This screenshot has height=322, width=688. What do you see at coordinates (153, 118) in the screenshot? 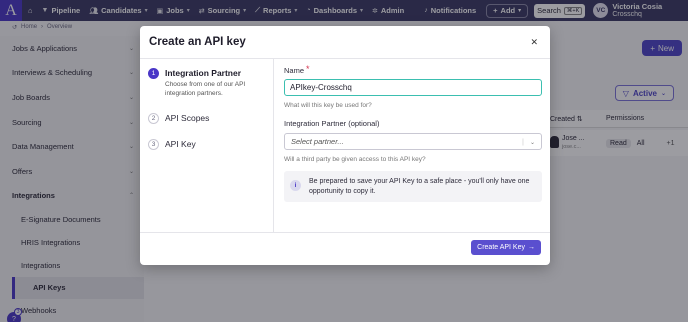
I see `step-number: 2` at bounding box center [153, 118].